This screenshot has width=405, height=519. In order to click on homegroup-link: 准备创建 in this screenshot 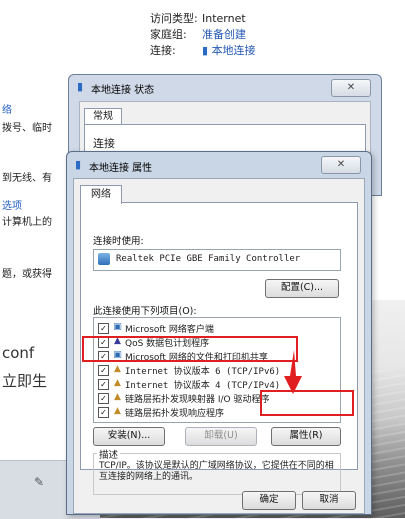, I will do `click(224, 34)`.